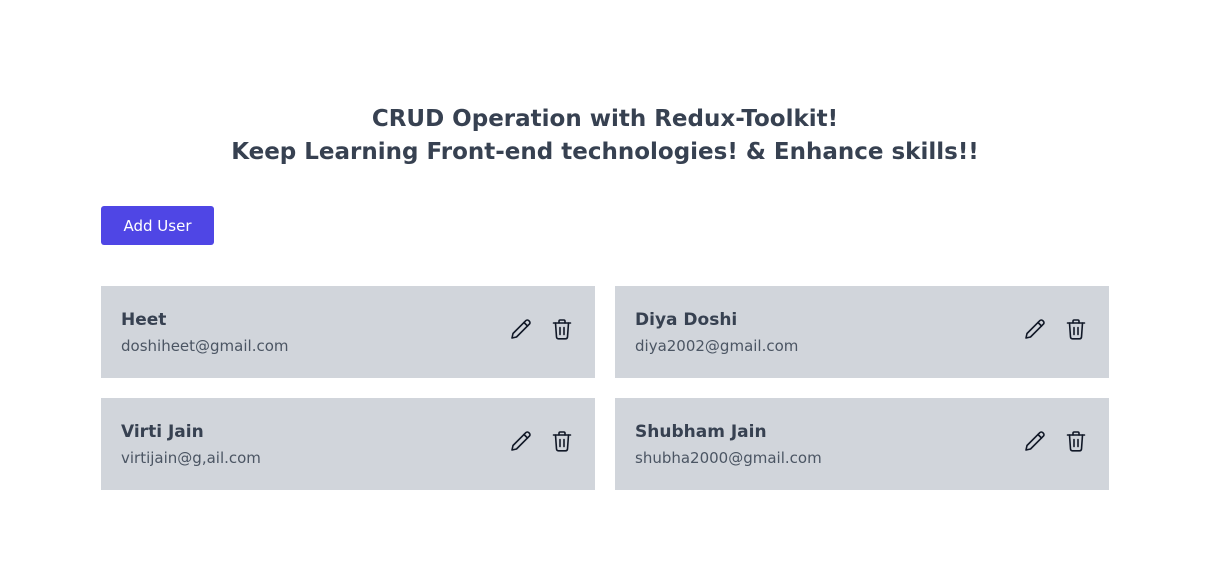  I want to click on page-title-line-1: CRUD Operation with Redux-Toolkit!, so click(605, 119).